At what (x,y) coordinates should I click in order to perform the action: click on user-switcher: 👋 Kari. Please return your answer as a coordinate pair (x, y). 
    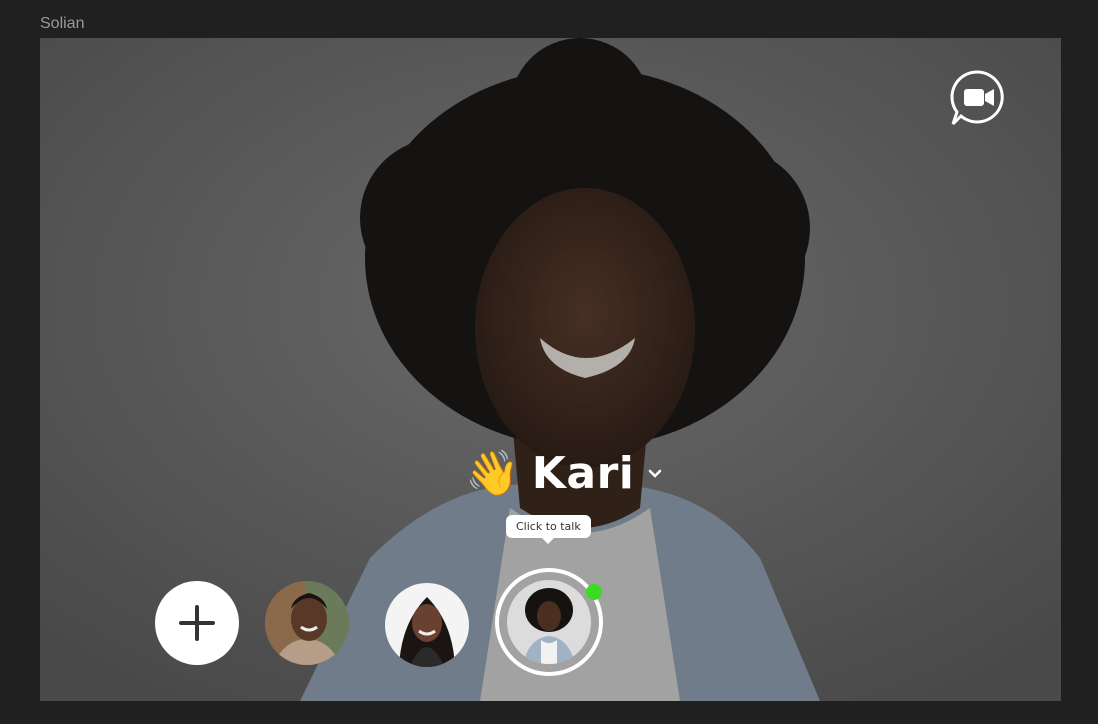
    Looking at the image, I should click on (563, 473).